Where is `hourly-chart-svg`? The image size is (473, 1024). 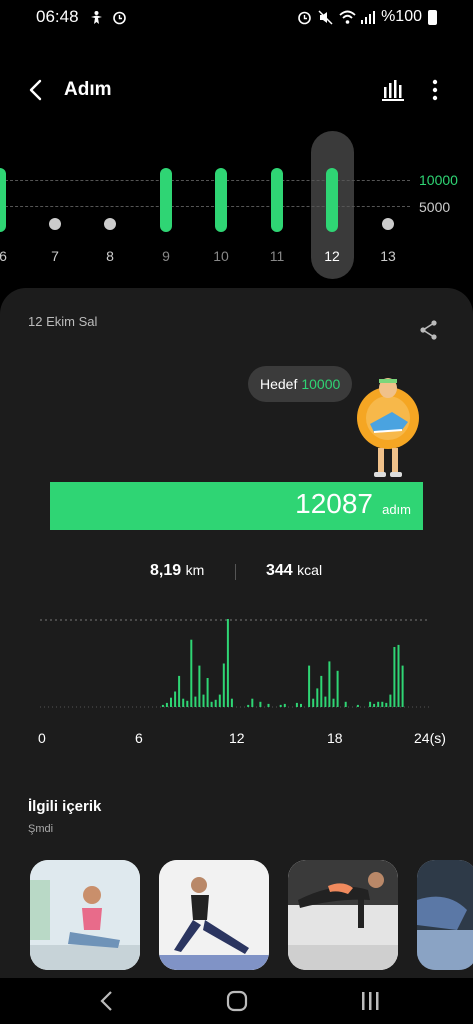 hourly-chart-svg is located at coordinates (235, 663).